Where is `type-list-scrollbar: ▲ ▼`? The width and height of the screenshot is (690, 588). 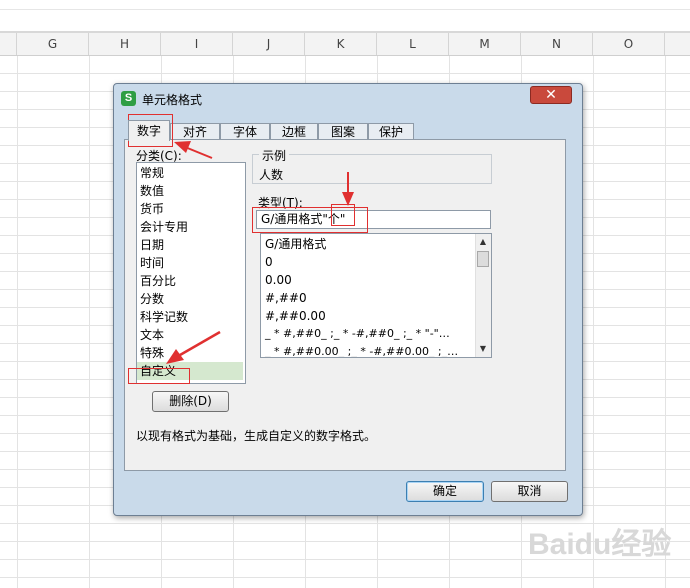 type-list-scrollbar: ▲ ▼ is located at coordinates (483, 295).